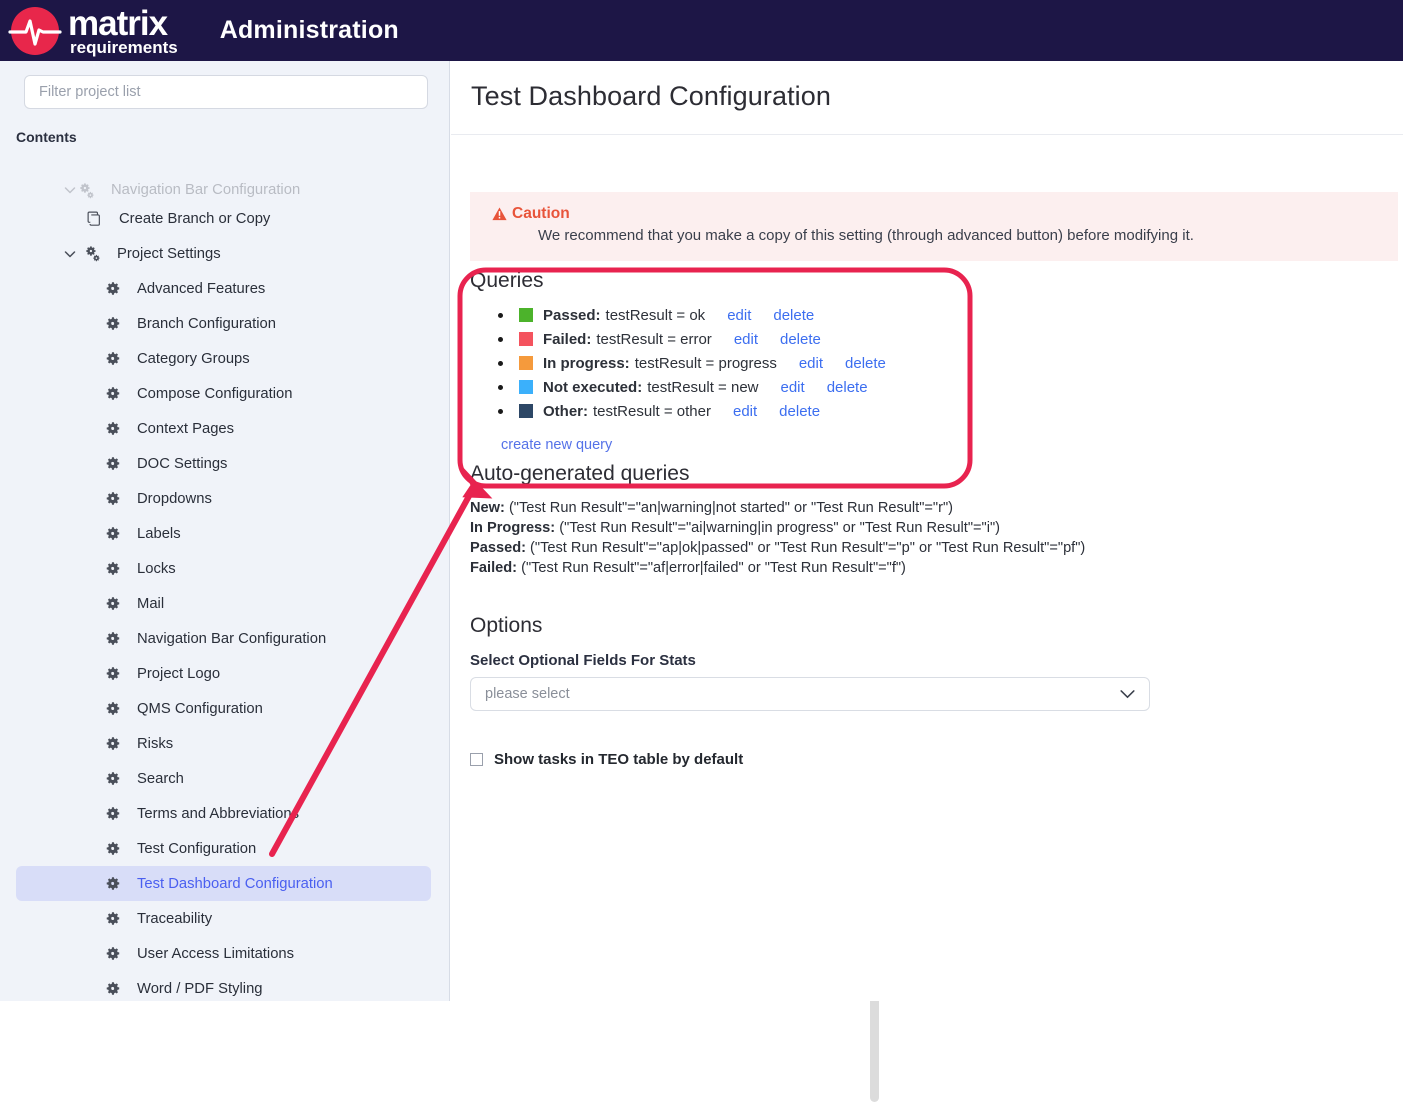  Describe the element at coordinates (151, 603) in the screenshot. I see `sidebar-item-label: Mail` at that location.